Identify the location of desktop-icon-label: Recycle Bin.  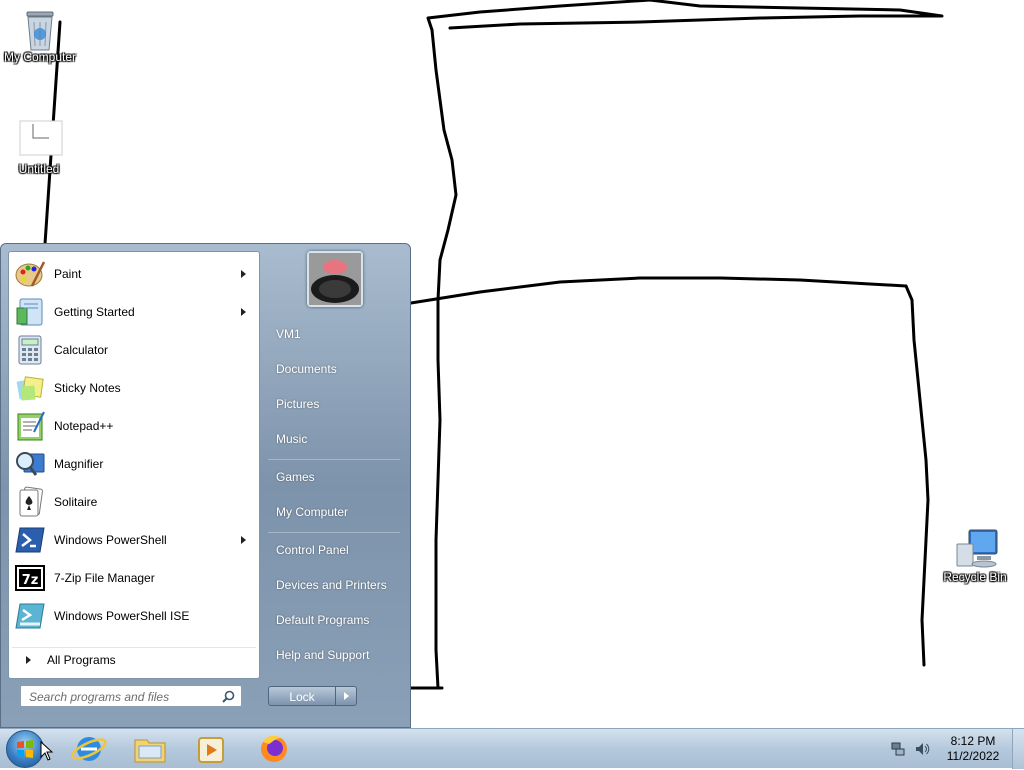
(975, 577).